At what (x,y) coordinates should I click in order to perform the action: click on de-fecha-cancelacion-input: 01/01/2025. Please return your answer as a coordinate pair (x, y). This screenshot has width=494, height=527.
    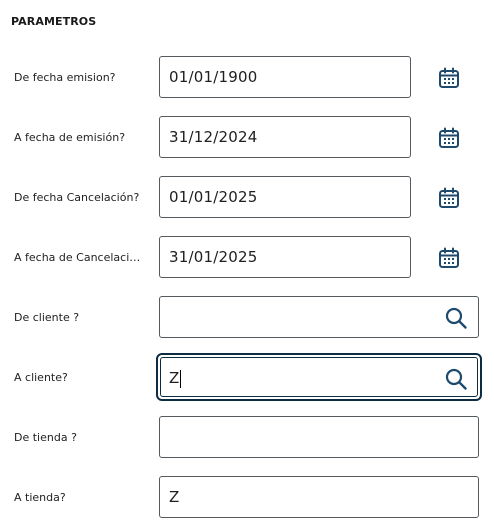
    Looking at the image, I should click on (285, 197).